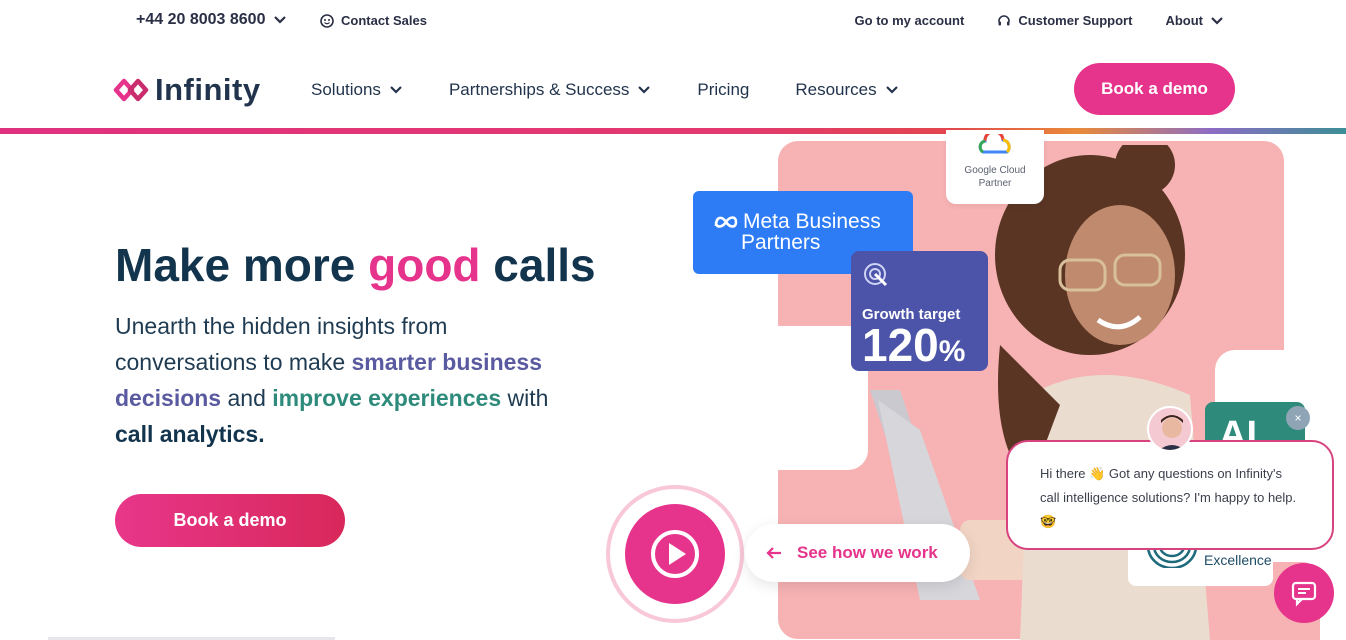  I want to click on utility-right-links: Go to my account Customer Support About, so click(1039, 20).